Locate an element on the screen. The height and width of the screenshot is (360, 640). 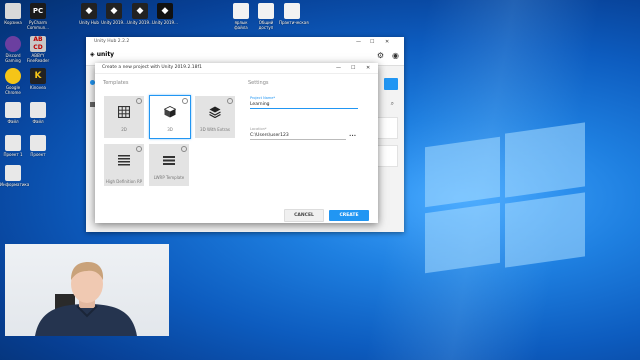
desktop-icon-file-3: Практическая is located at coordinates (294, 14).